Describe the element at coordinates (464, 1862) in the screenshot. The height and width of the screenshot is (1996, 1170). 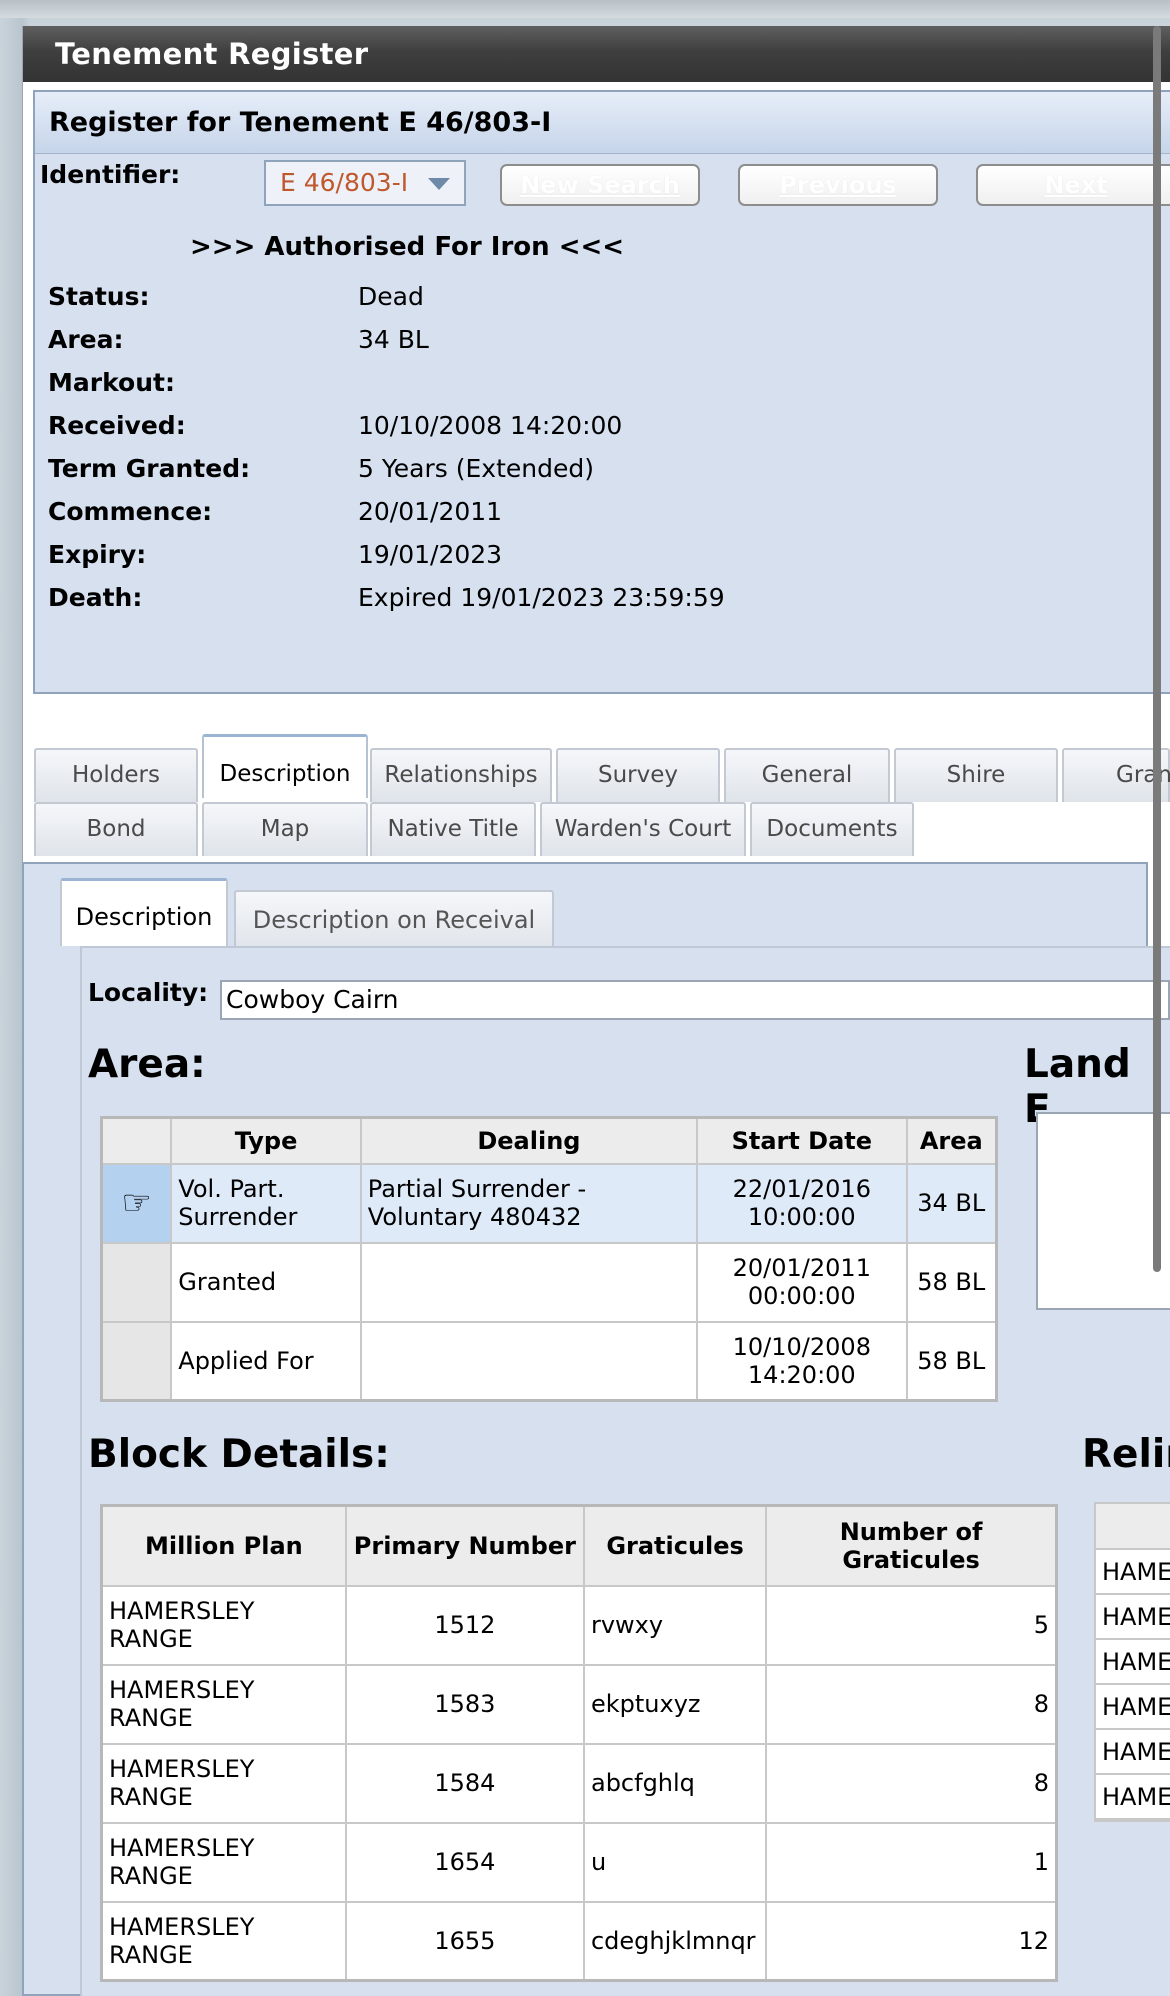
I see `primary-number: 1654` at that location.